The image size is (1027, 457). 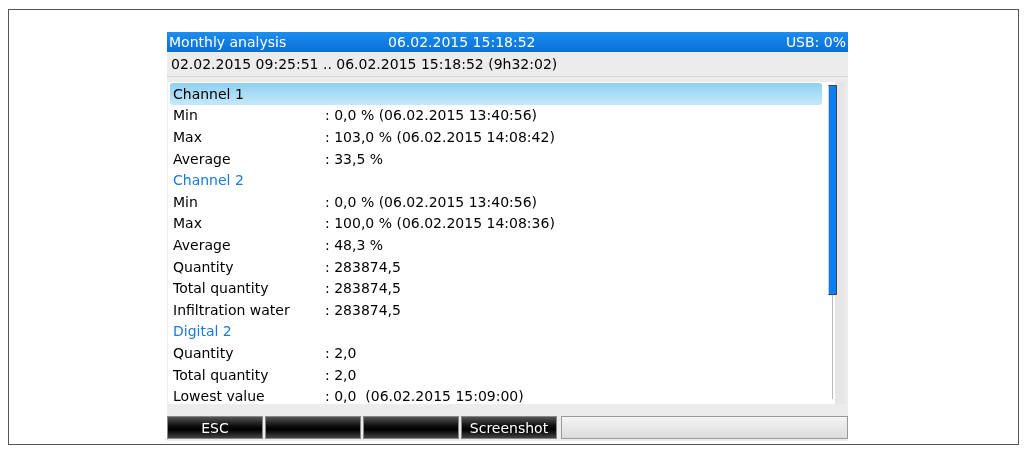 What do you see at coordinates (354, 158) in the screenshot?
I see `field-value: : 33,5 %` at bounding box center [354, 158].